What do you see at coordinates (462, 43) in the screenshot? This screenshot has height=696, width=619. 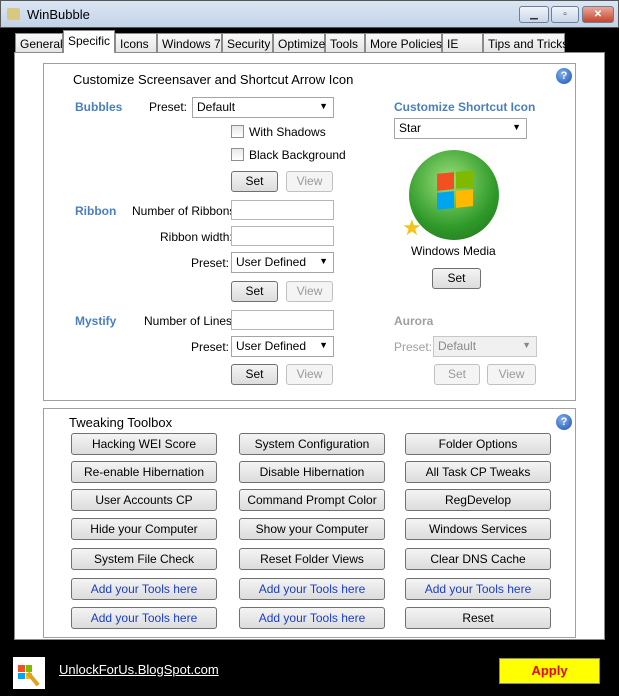 I see `tab-ie: IE` at bounding box center [462, 43].